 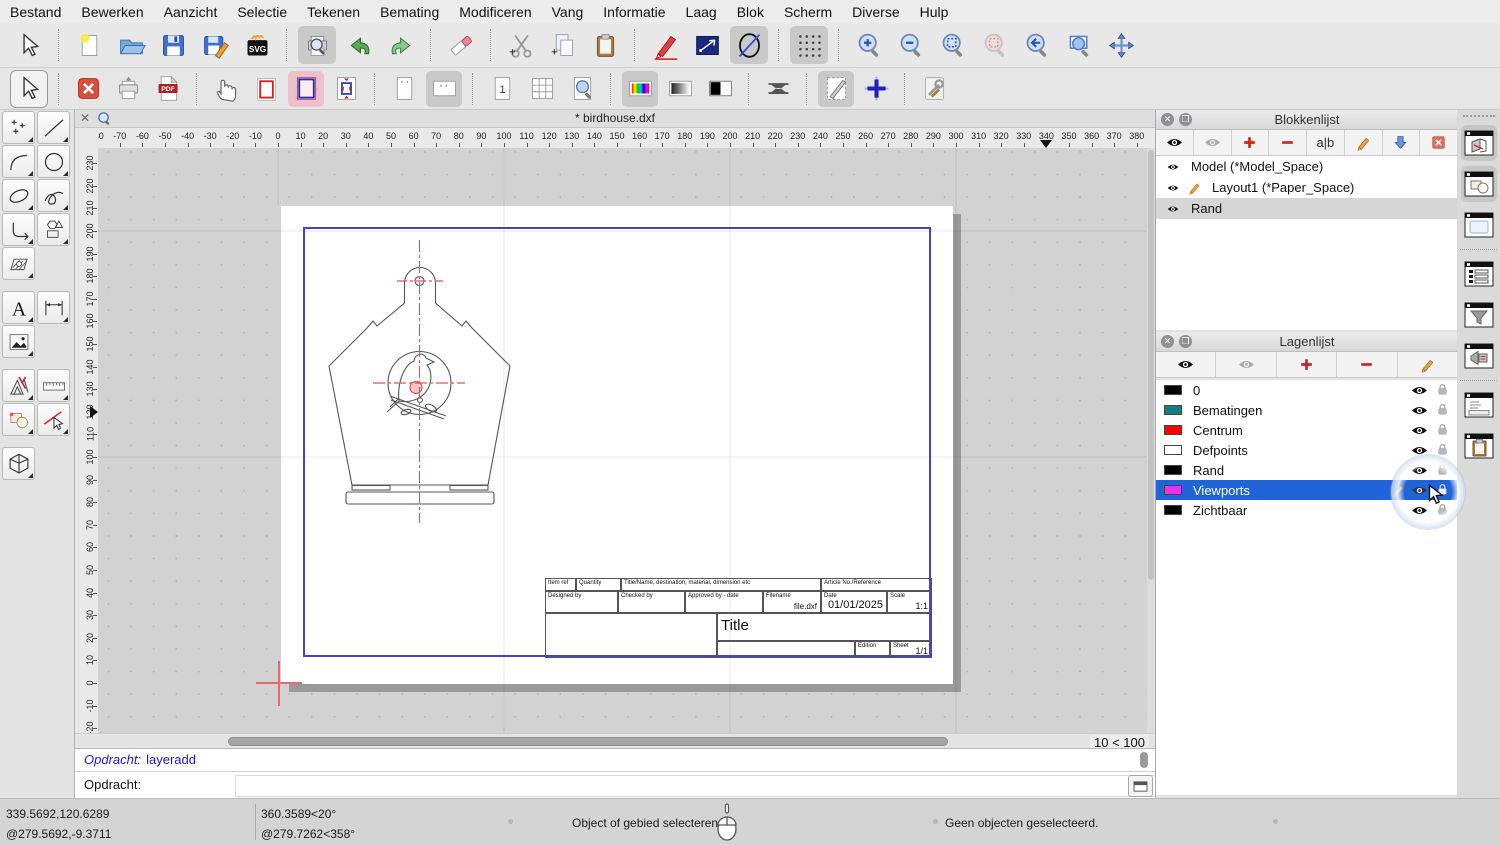 I want to click on edit-pen-button, so click(x=665, y=45).